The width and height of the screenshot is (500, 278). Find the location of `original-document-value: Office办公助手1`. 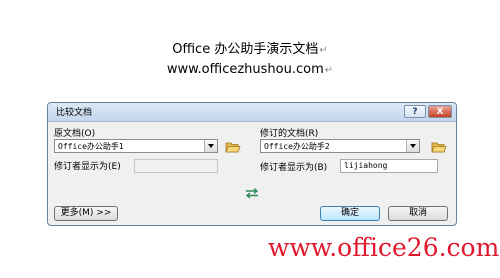

original-document-value: Office办公助手1 is located at coordinates (91, 146).